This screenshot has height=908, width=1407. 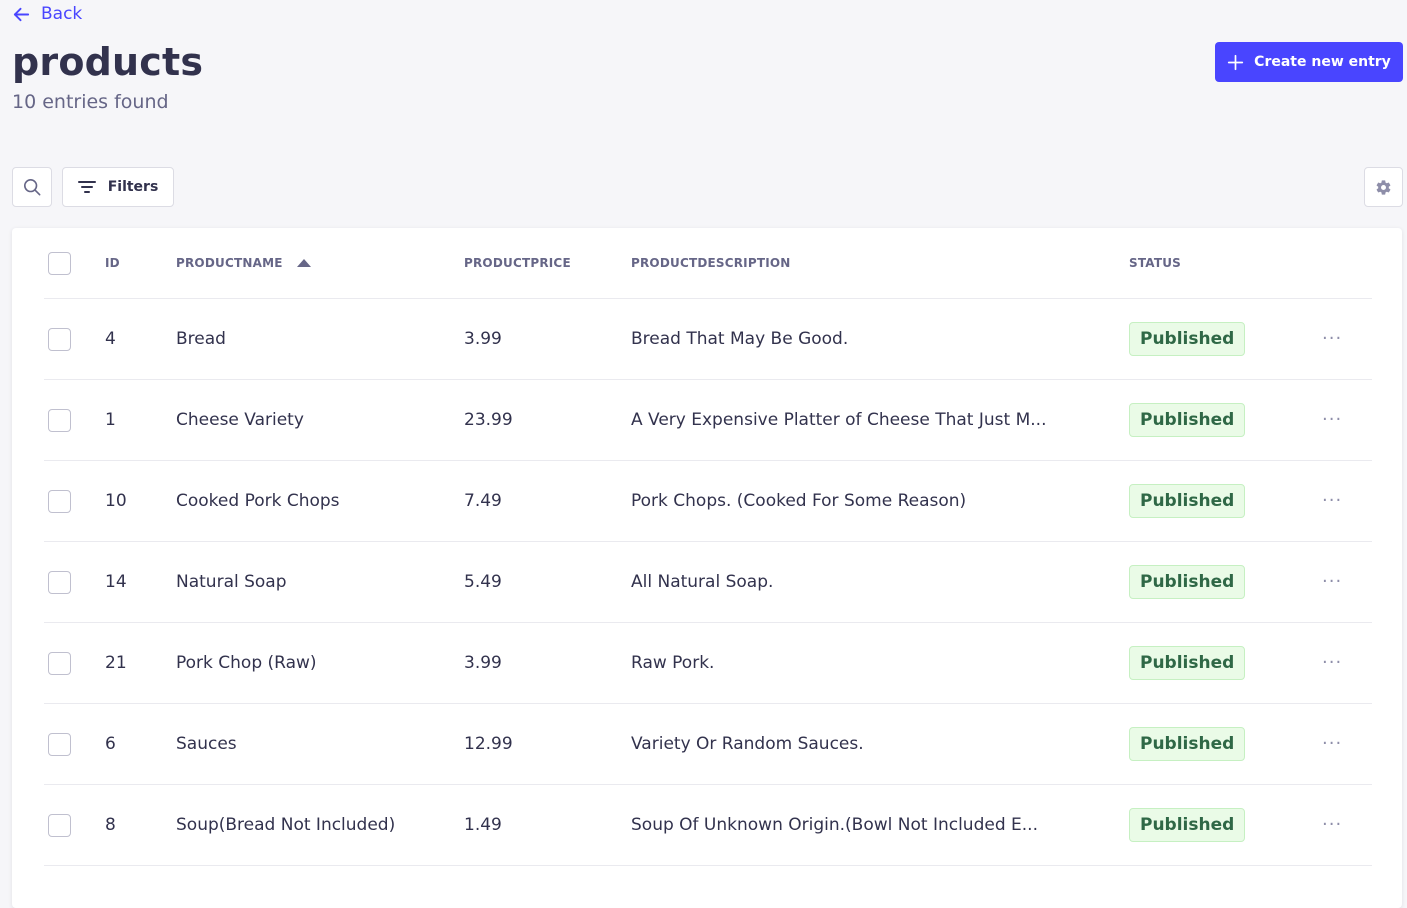 I want to click on row-productname: Cooked Pork Chops, so click(x=258, y=501).